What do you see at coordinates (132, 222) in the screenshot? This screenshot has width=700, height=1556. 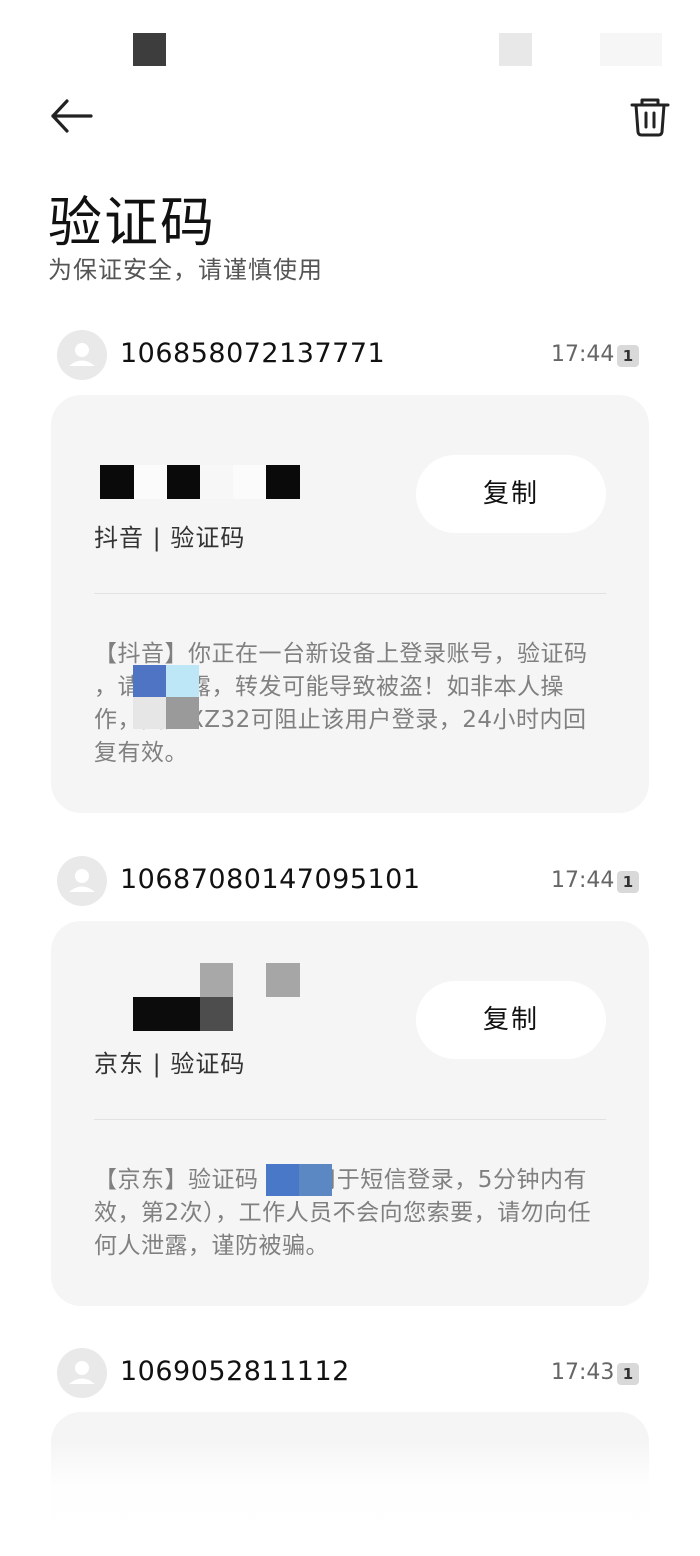 I see `page-title: 验证码` at bounding box center [132, 222].